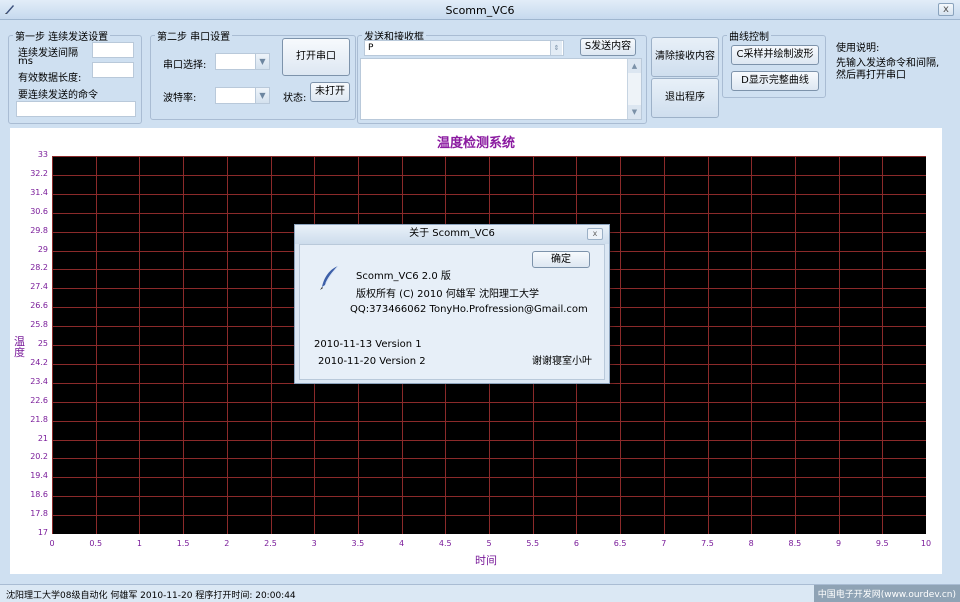 This screenshot has height=602, width=960. Describe the element at coordinates (295, 98) in the screenshot. I see `state-label: 状态:` at that location.